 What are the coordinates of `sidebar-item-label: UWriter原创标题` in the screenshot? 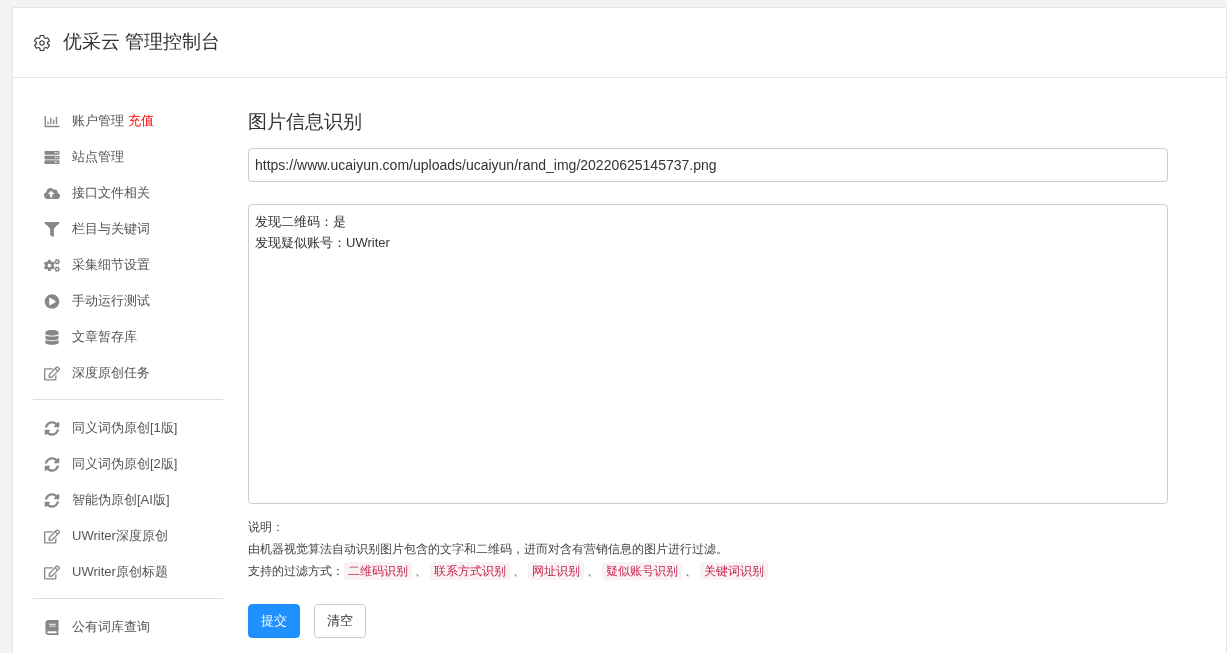 It's located at (120, 572).